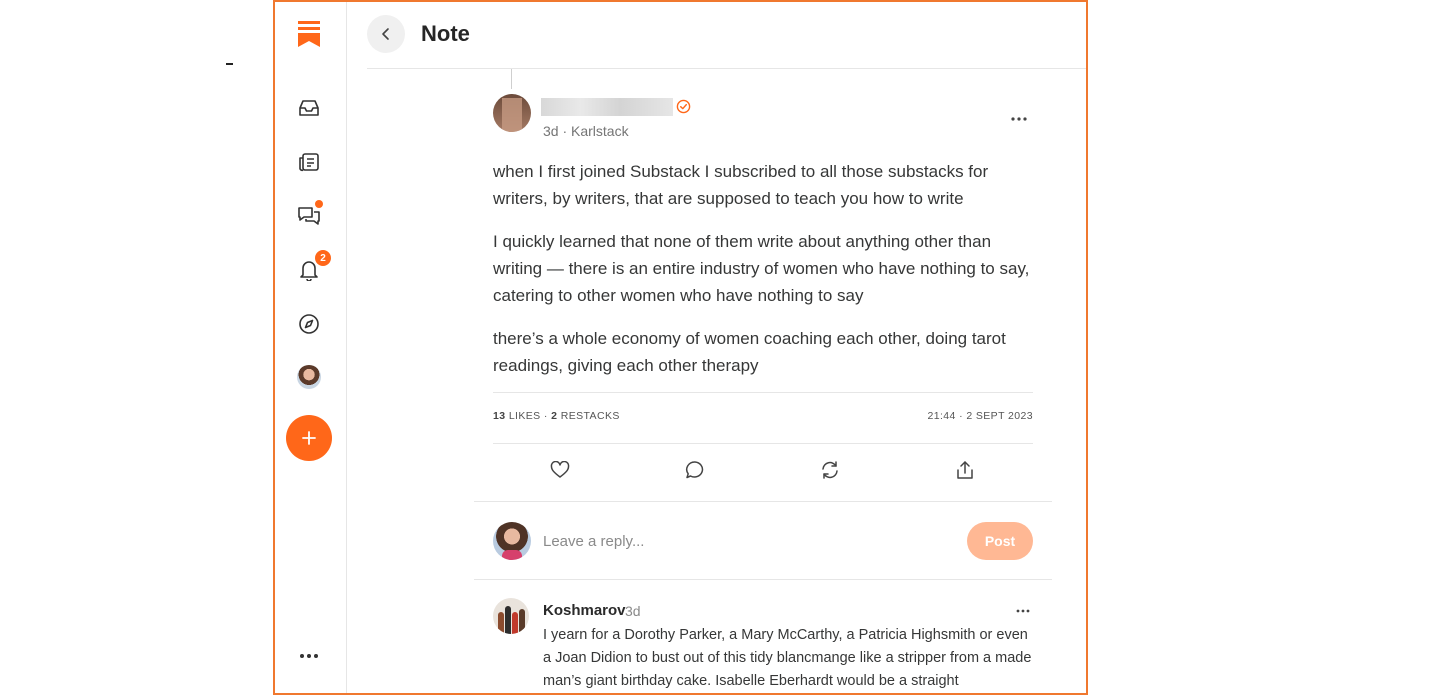 This screenshot has width=1456, height=696. Describe the element at coordinates (525, 416) in the screenshot. I see `likes-label: LIKES` at that location.